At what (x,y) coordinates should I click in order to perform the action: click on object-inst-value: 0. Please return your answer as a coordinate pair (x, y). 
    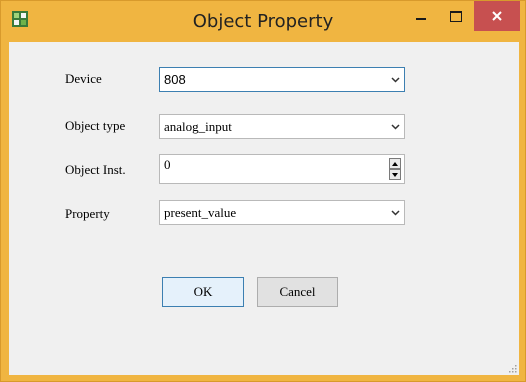
    Looking at the image, I should click on (167, 165).